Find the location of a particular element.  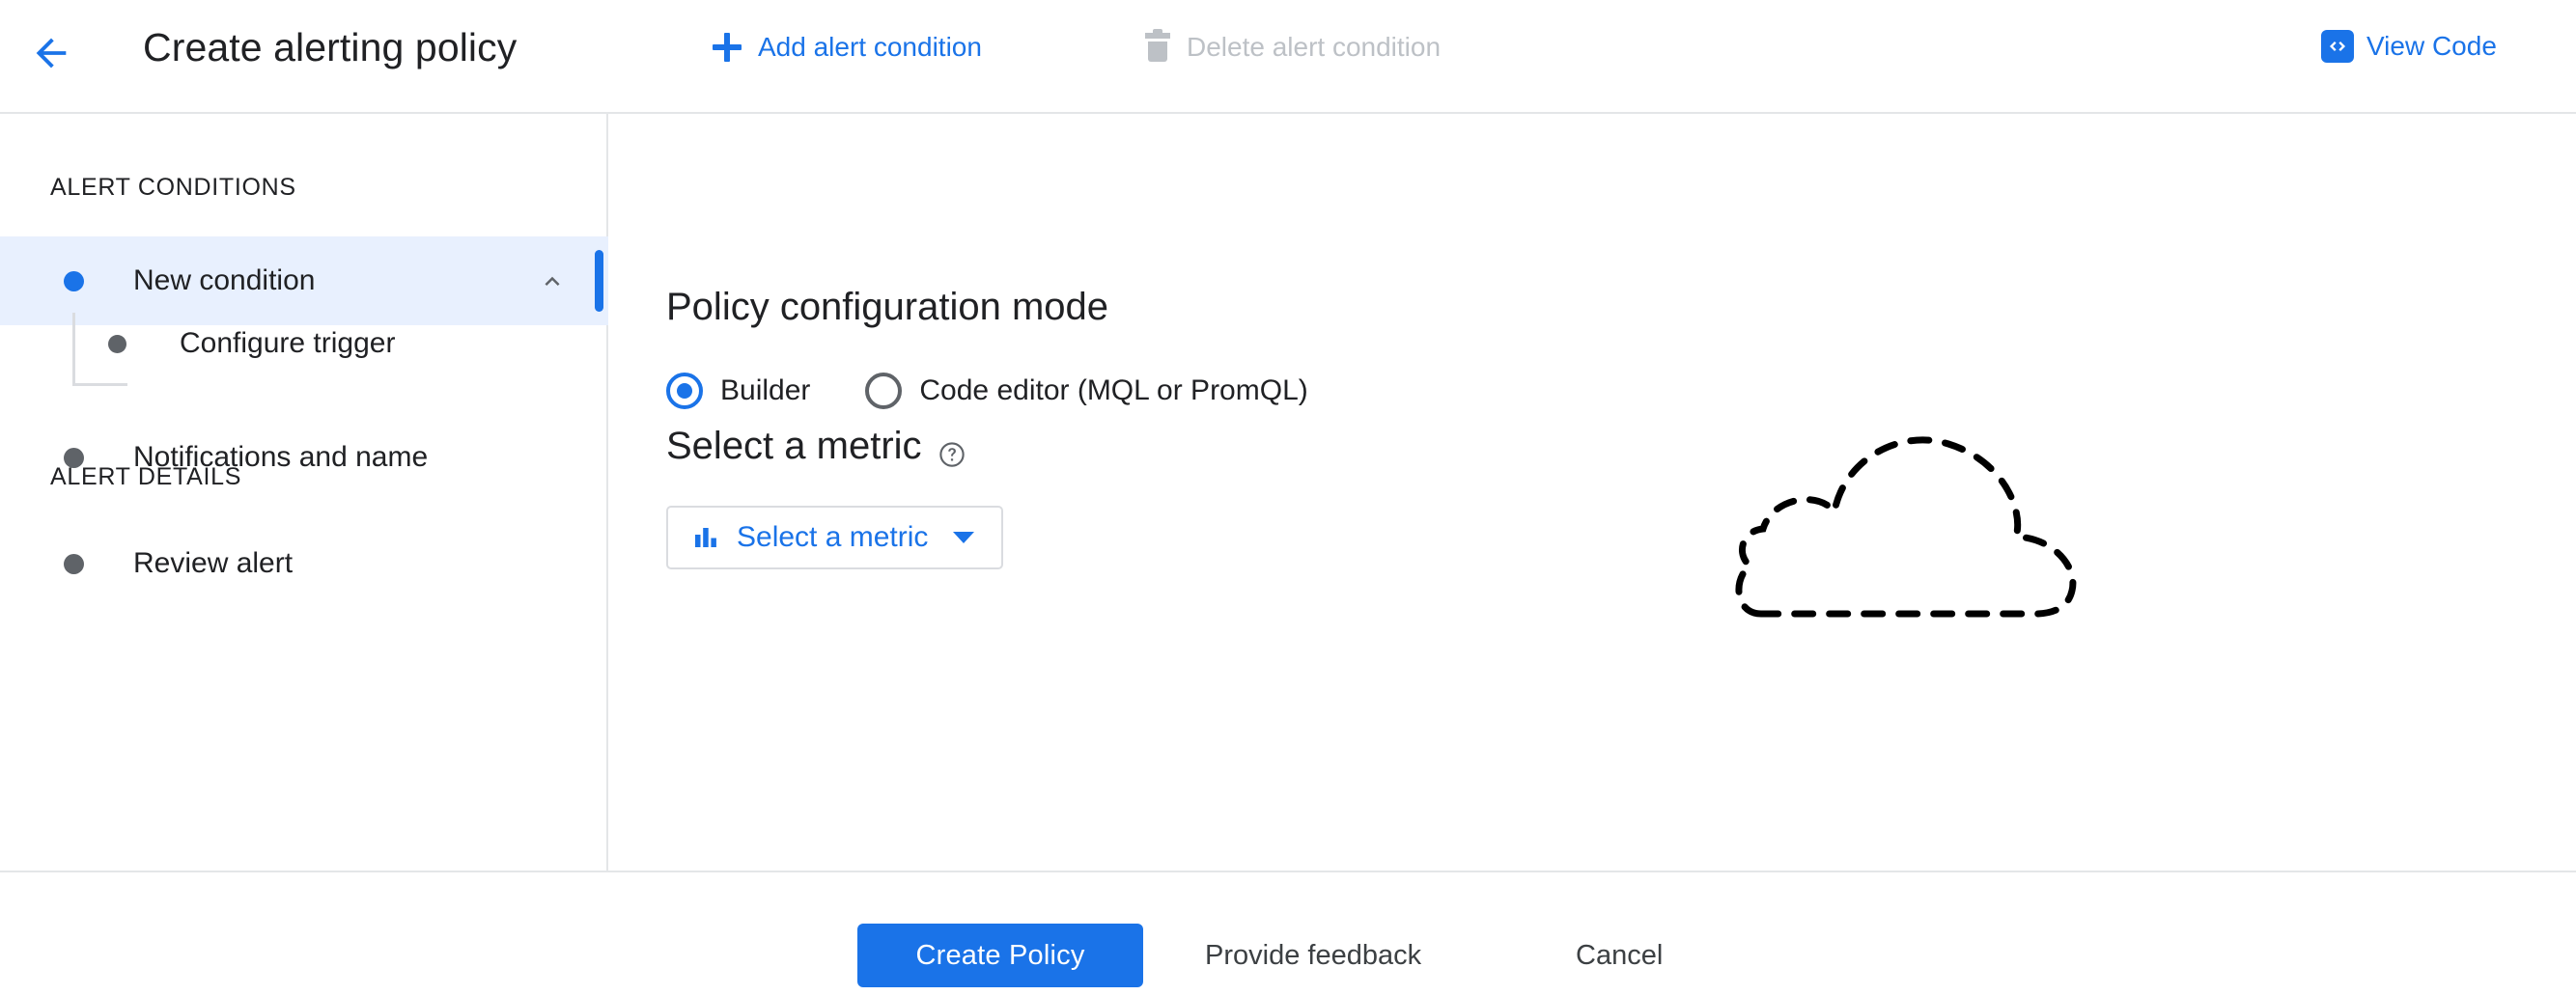

select-a-metric-heading: Select a metric is located at coordinates (816, 446).